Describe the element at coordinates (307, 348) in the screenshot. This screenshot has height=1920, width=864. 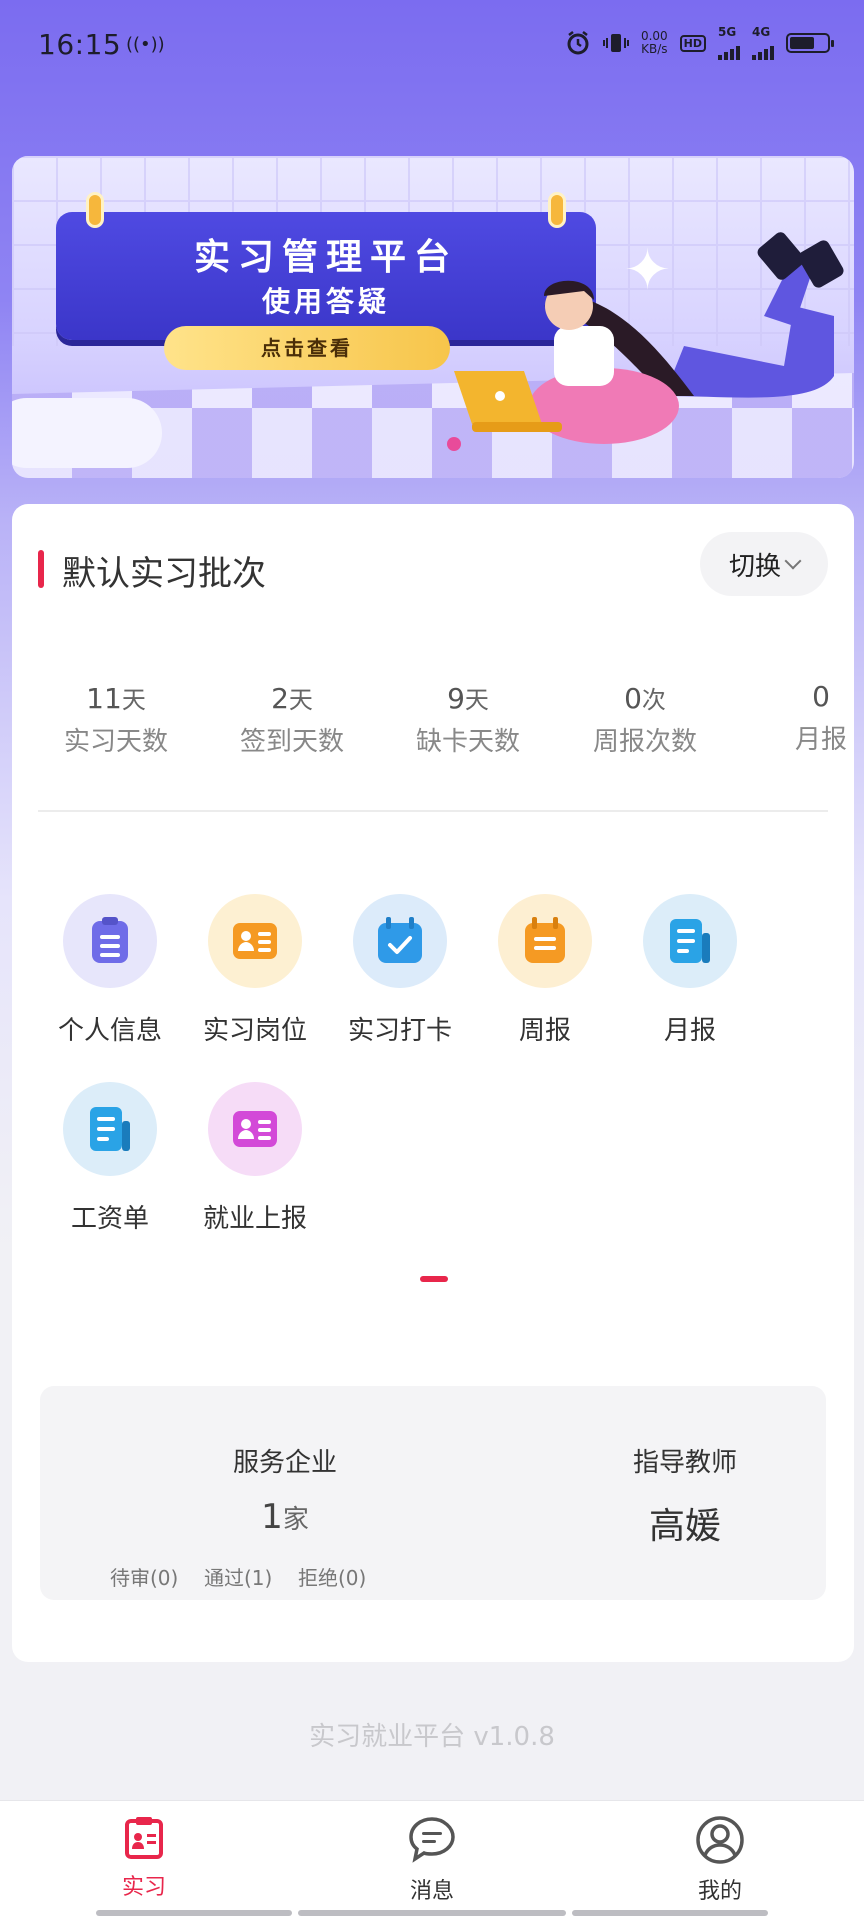
I see `banner-view-button: 点击查看` at that location.